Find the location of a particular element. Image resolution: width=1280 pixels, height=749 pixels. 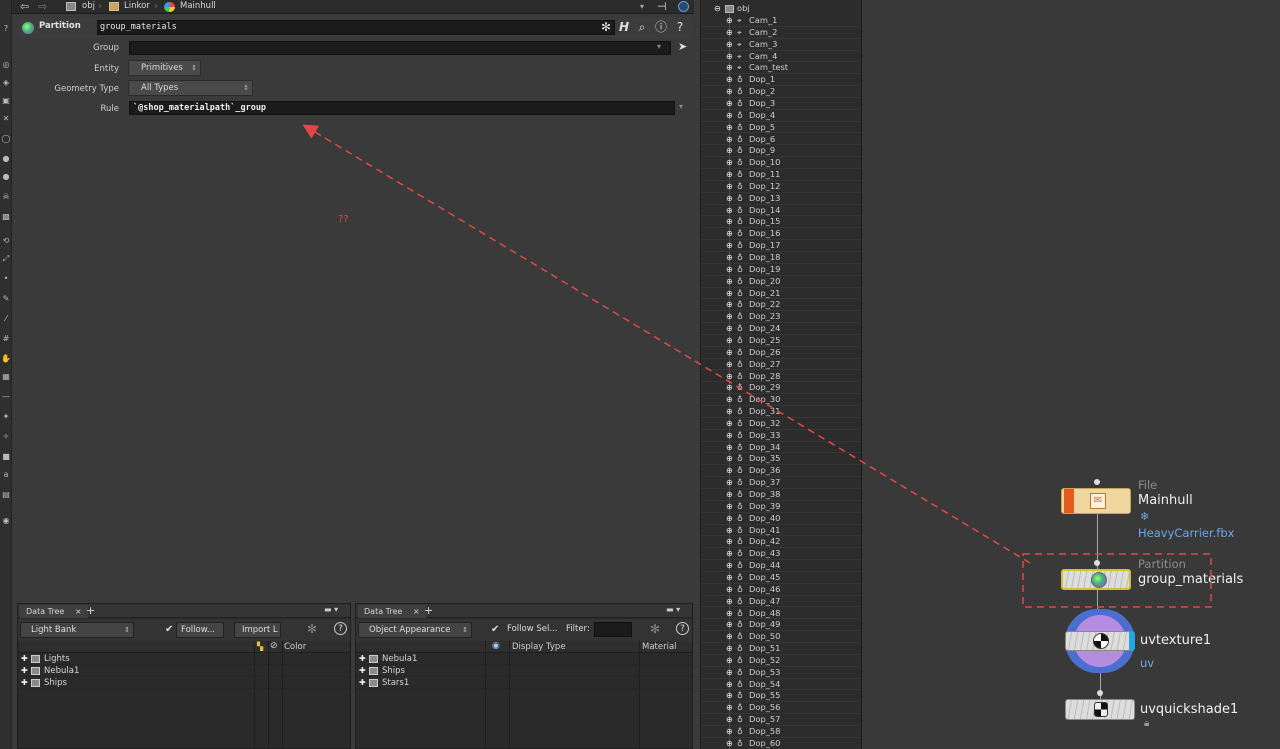

tree-item: ⊕ ♁ Dop_41 is located at coordinates (781, 531).